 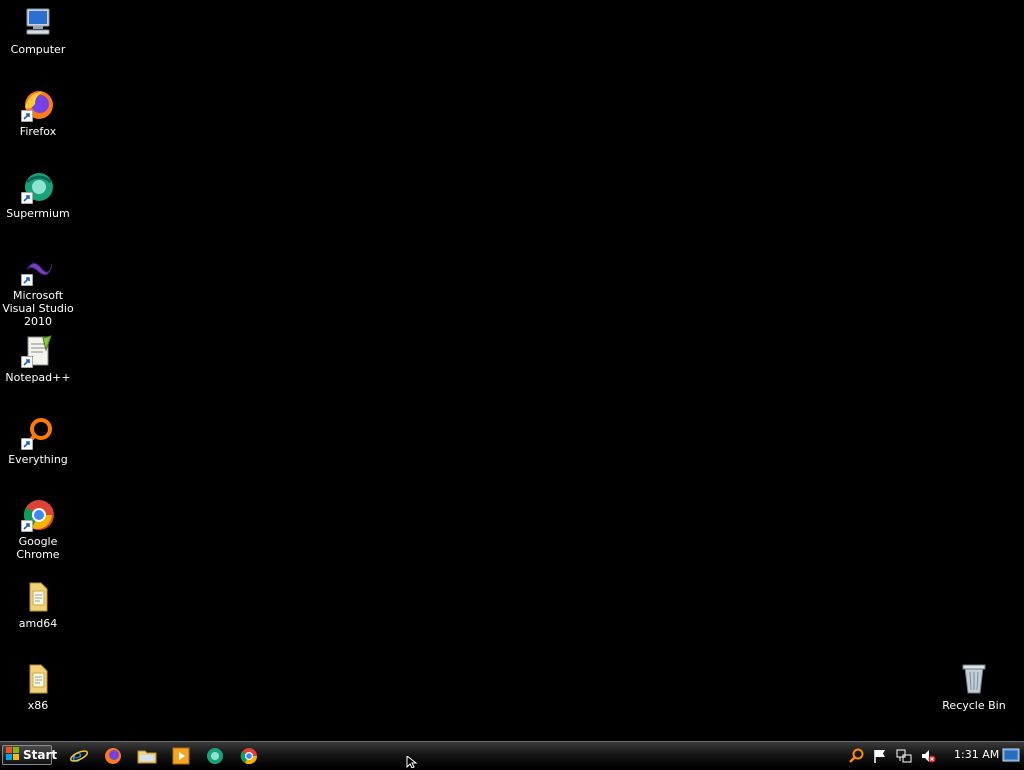 What do you see at coordinates (512, 754) in the screenshot?
I see `taskbar: Start e 1:31 AM` at bounding box center [512, 754].